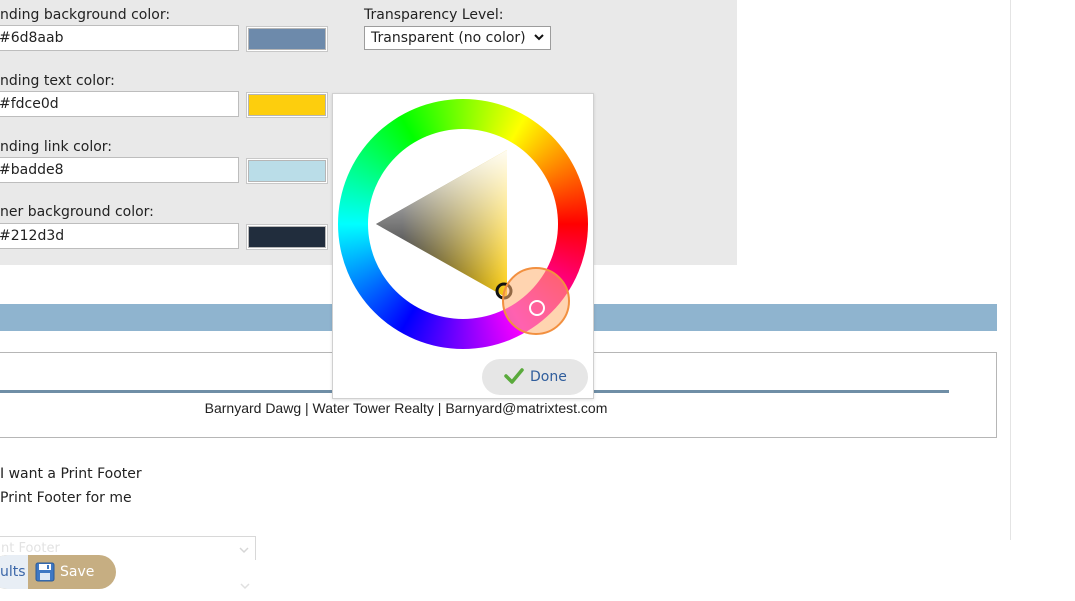 This screenshot has height=601, width=1075. Describe the element at coordinates (45, 572) in the screenshot. I see `floppy-disk-icon` at that location.